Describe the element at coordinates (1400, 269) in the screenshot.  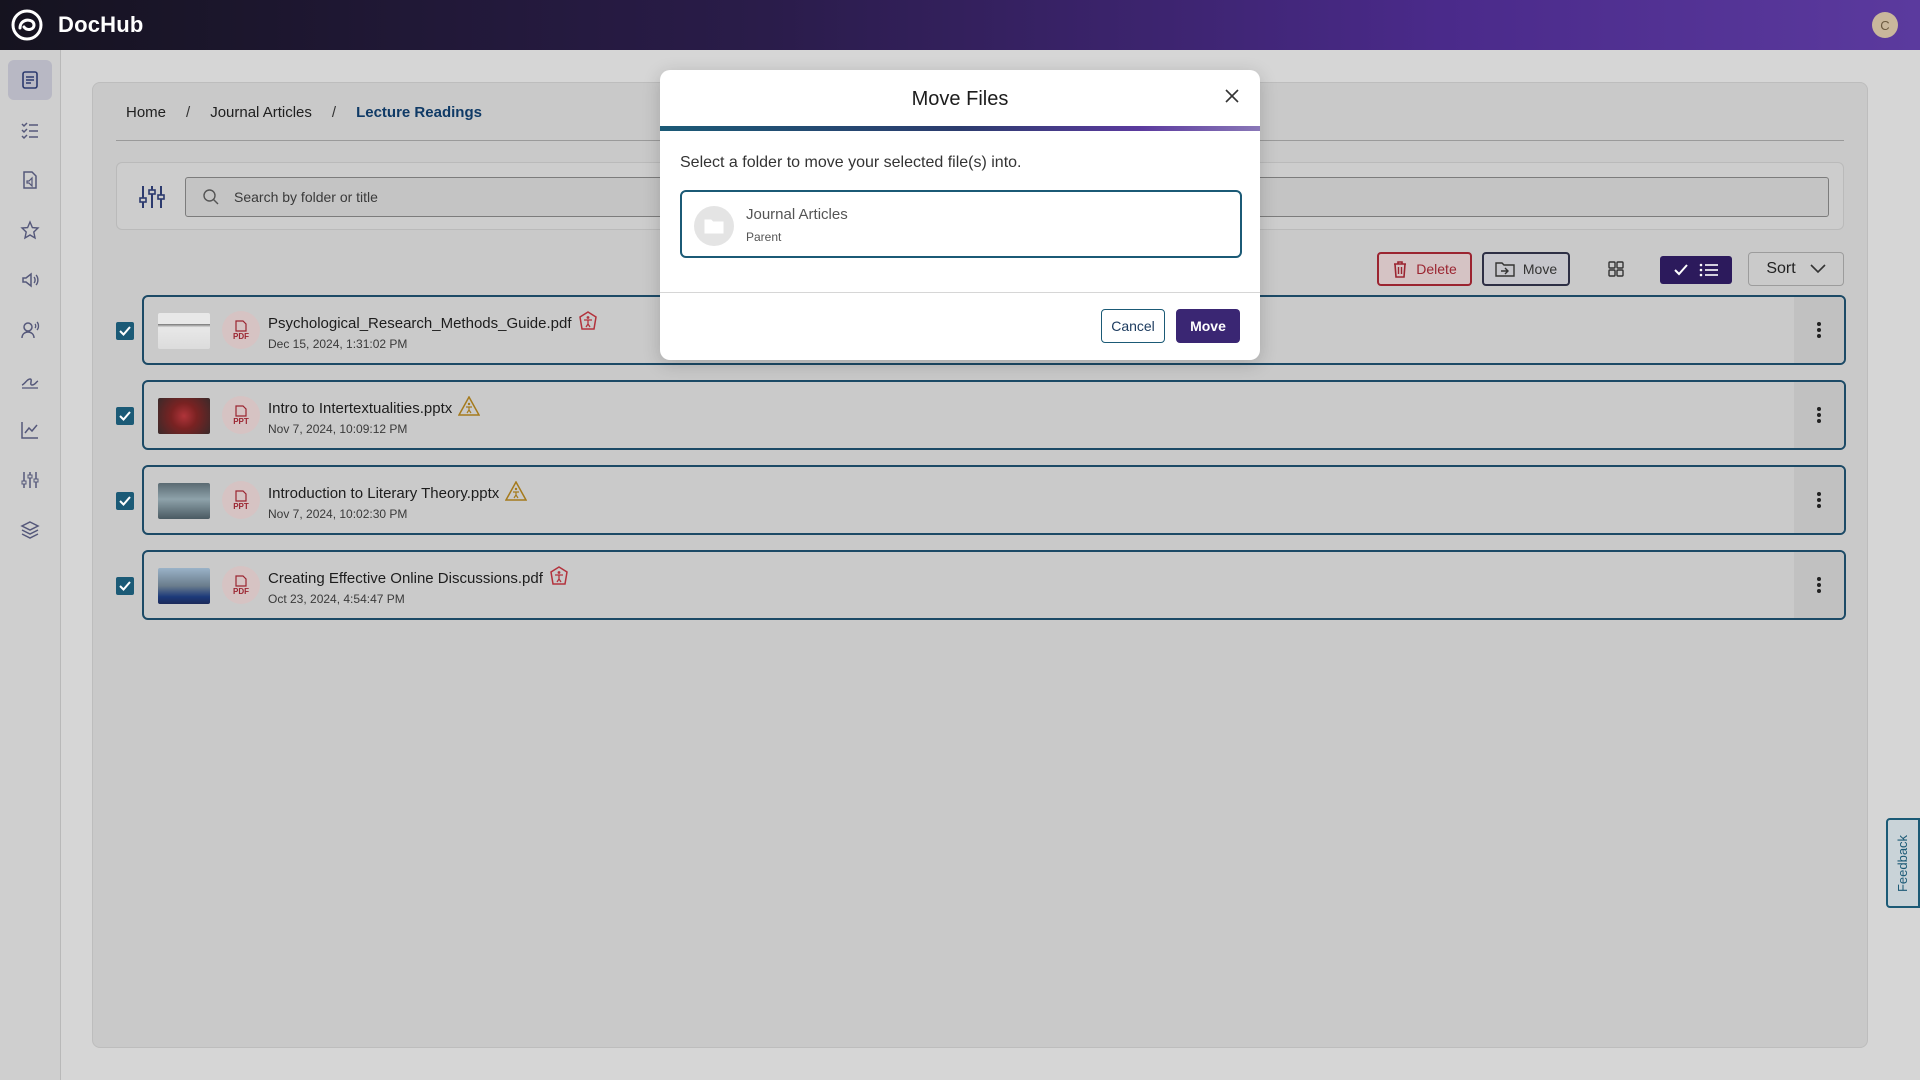
I see `trash-icon` at that location.